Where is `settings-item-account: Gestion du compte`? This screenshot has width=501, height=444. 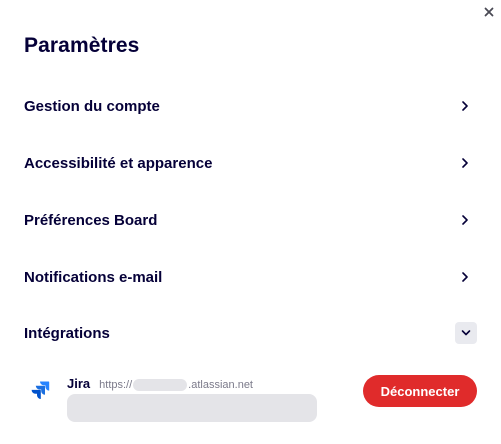
settings-item-account: Gestion du compte is located at coordinates (250, 106).